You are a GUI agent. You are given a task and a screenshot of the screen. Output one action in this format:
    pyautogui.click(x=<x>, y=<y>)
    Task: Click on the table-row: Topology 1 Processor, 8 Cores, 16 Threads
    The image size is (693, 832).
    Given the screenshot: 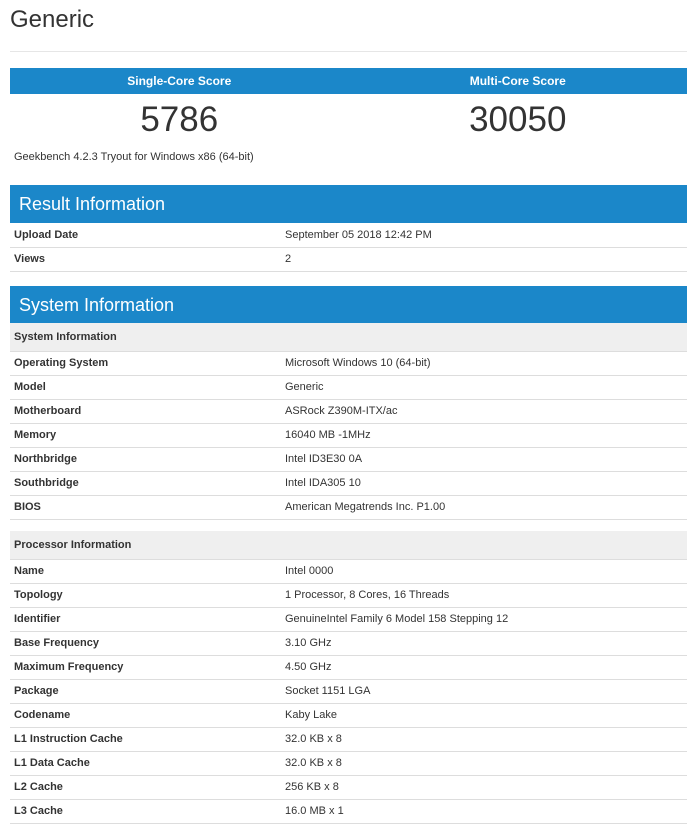 What is the action you would take?
    pyautogui.click(x=348, y=595)
    